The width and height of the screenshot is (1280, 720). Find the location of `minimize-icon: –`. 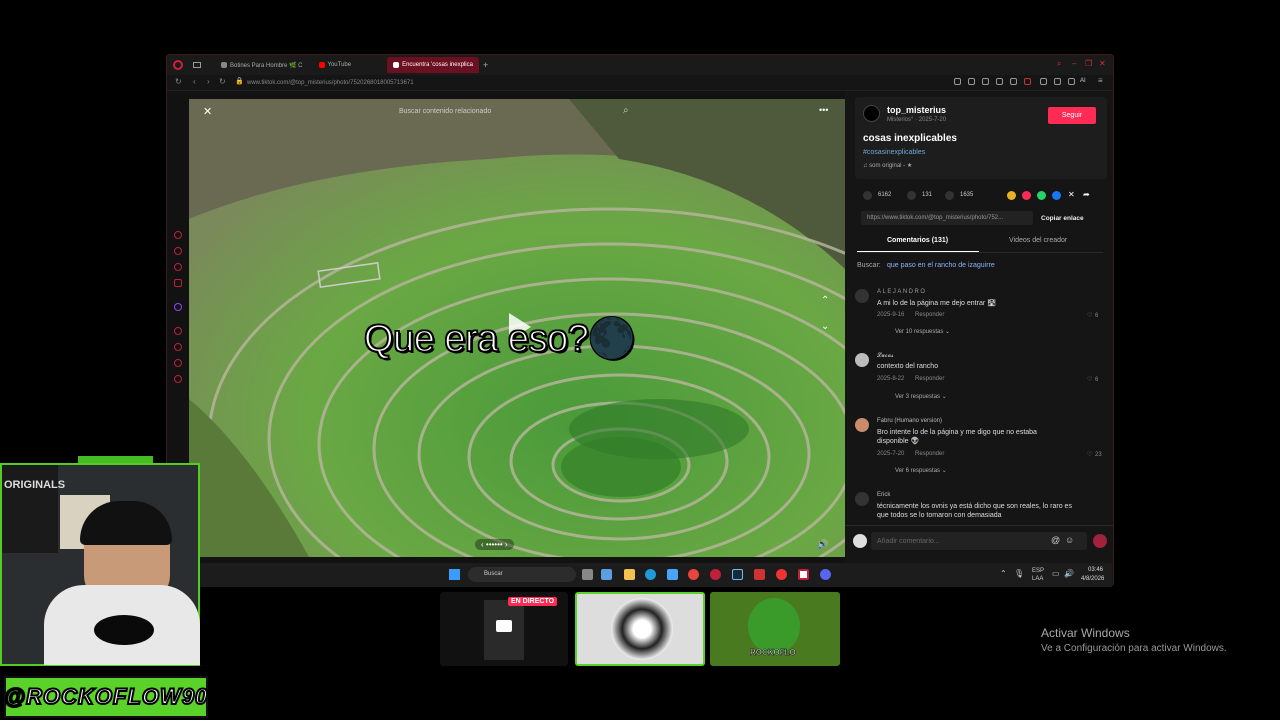

minimize-icon: – is located at coordinates (1074, 63).